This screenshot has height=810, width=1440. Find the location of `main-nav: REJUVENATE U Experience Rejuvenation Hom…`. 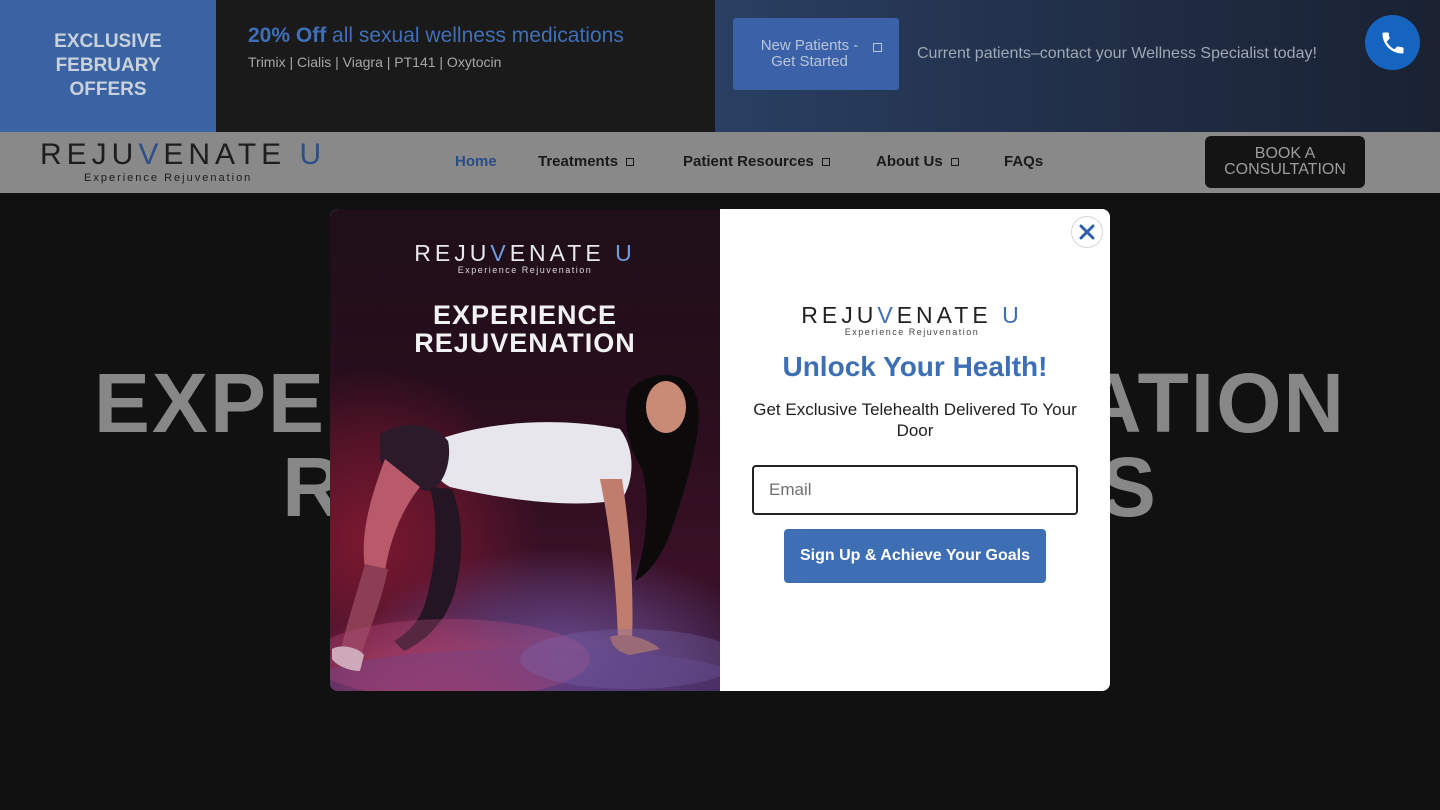

main-nav: REJUVENATE U Experience Rejuvenation Hom… is located at coordinates (720, 162).